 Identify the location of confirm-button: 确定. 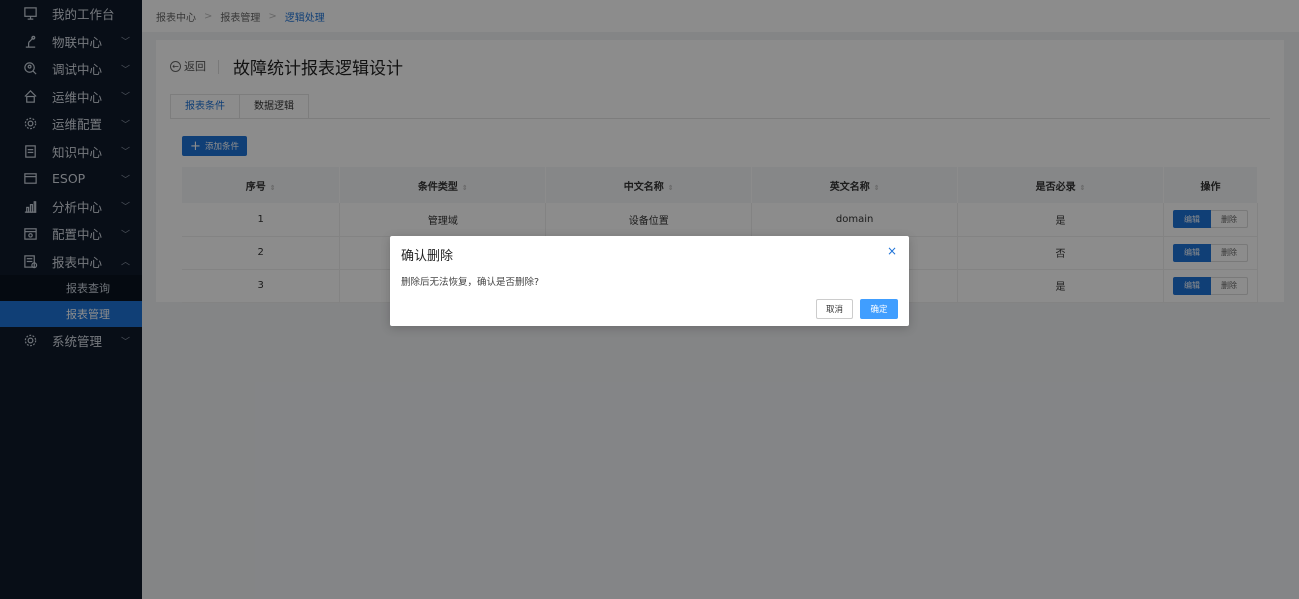
(879, 309).